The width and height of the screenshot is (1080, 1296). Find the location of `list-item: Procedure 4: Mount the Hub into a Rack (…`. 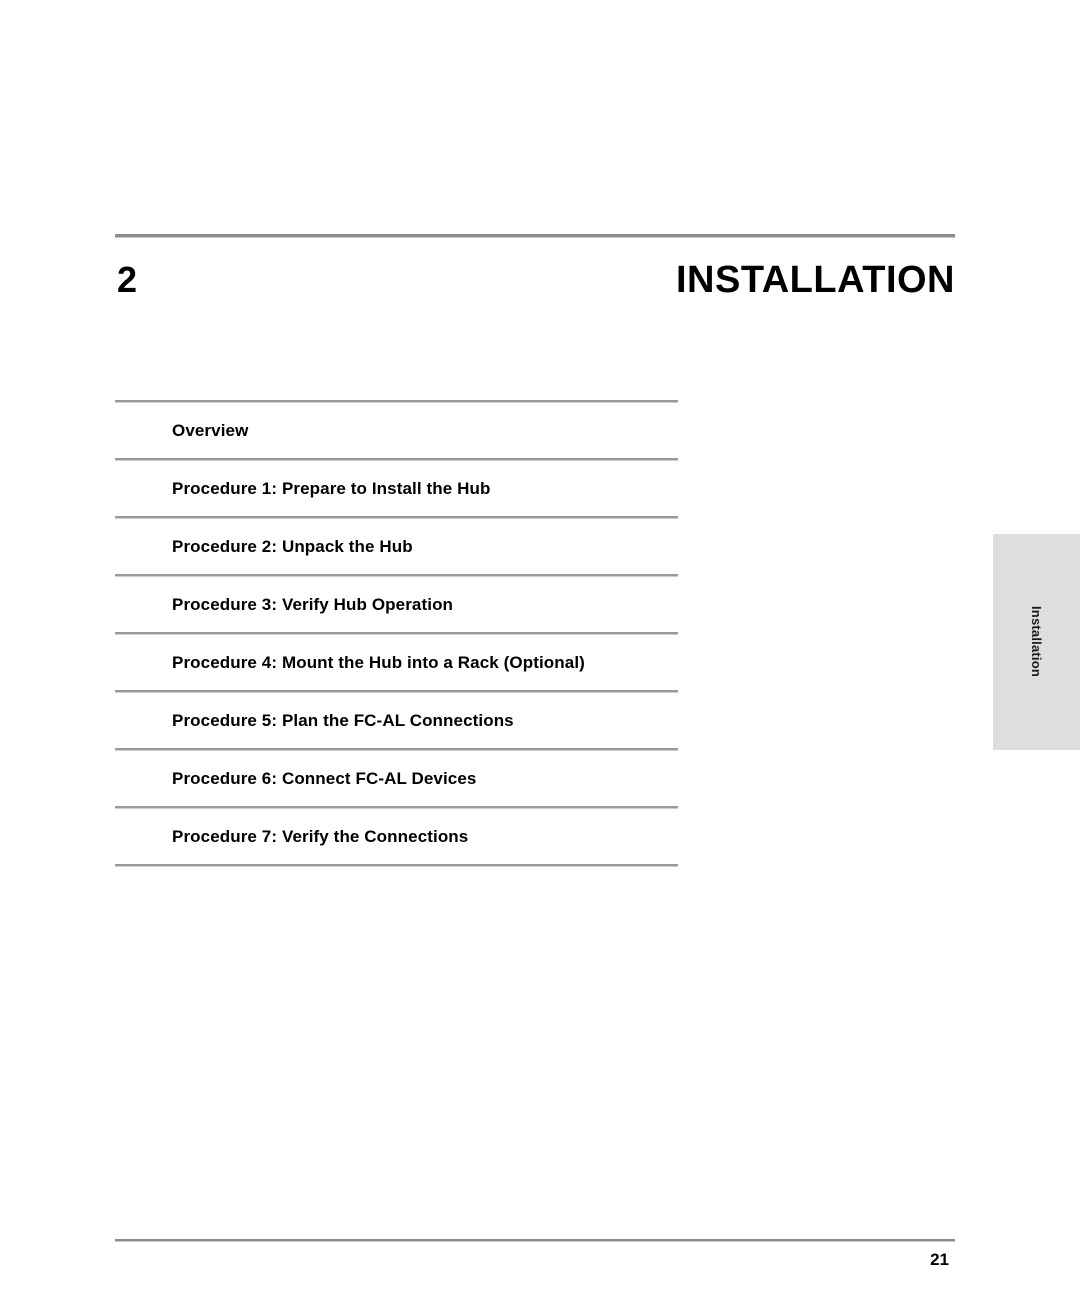

list-item: Procedure 4: Mount the Hub into a Rack (… is located at coordinates (396, 662).